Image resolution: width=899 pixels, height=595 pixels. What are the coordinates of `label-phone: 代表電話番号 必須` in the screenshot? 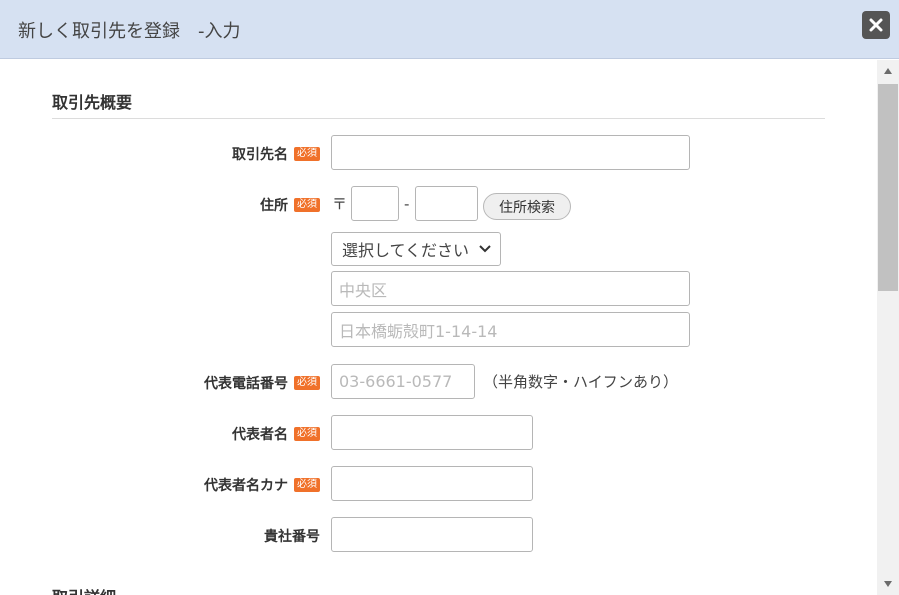 It's located at (262, 383).